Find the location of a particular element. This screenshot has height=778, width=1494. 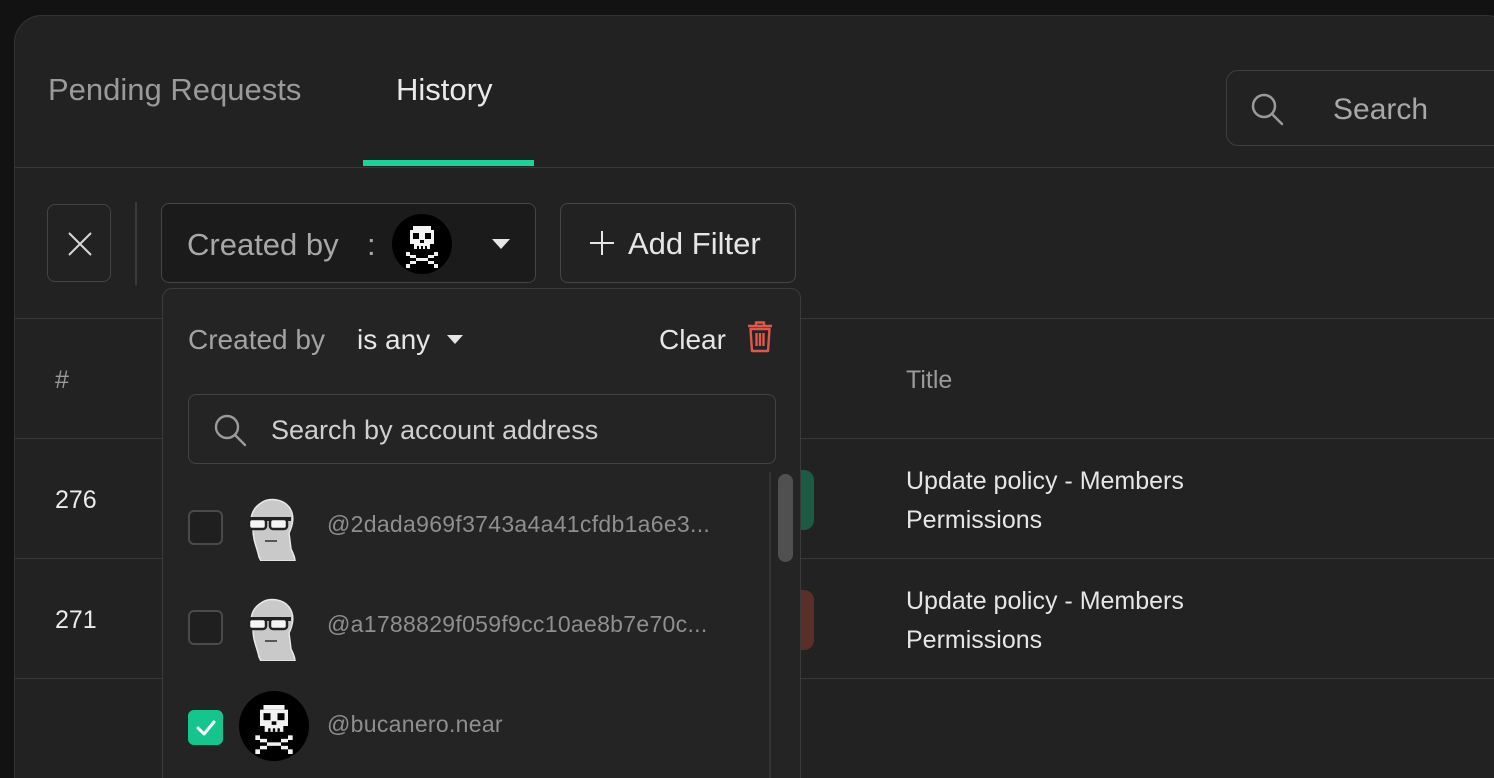

trash-icon is located at coordinates (760, 337).